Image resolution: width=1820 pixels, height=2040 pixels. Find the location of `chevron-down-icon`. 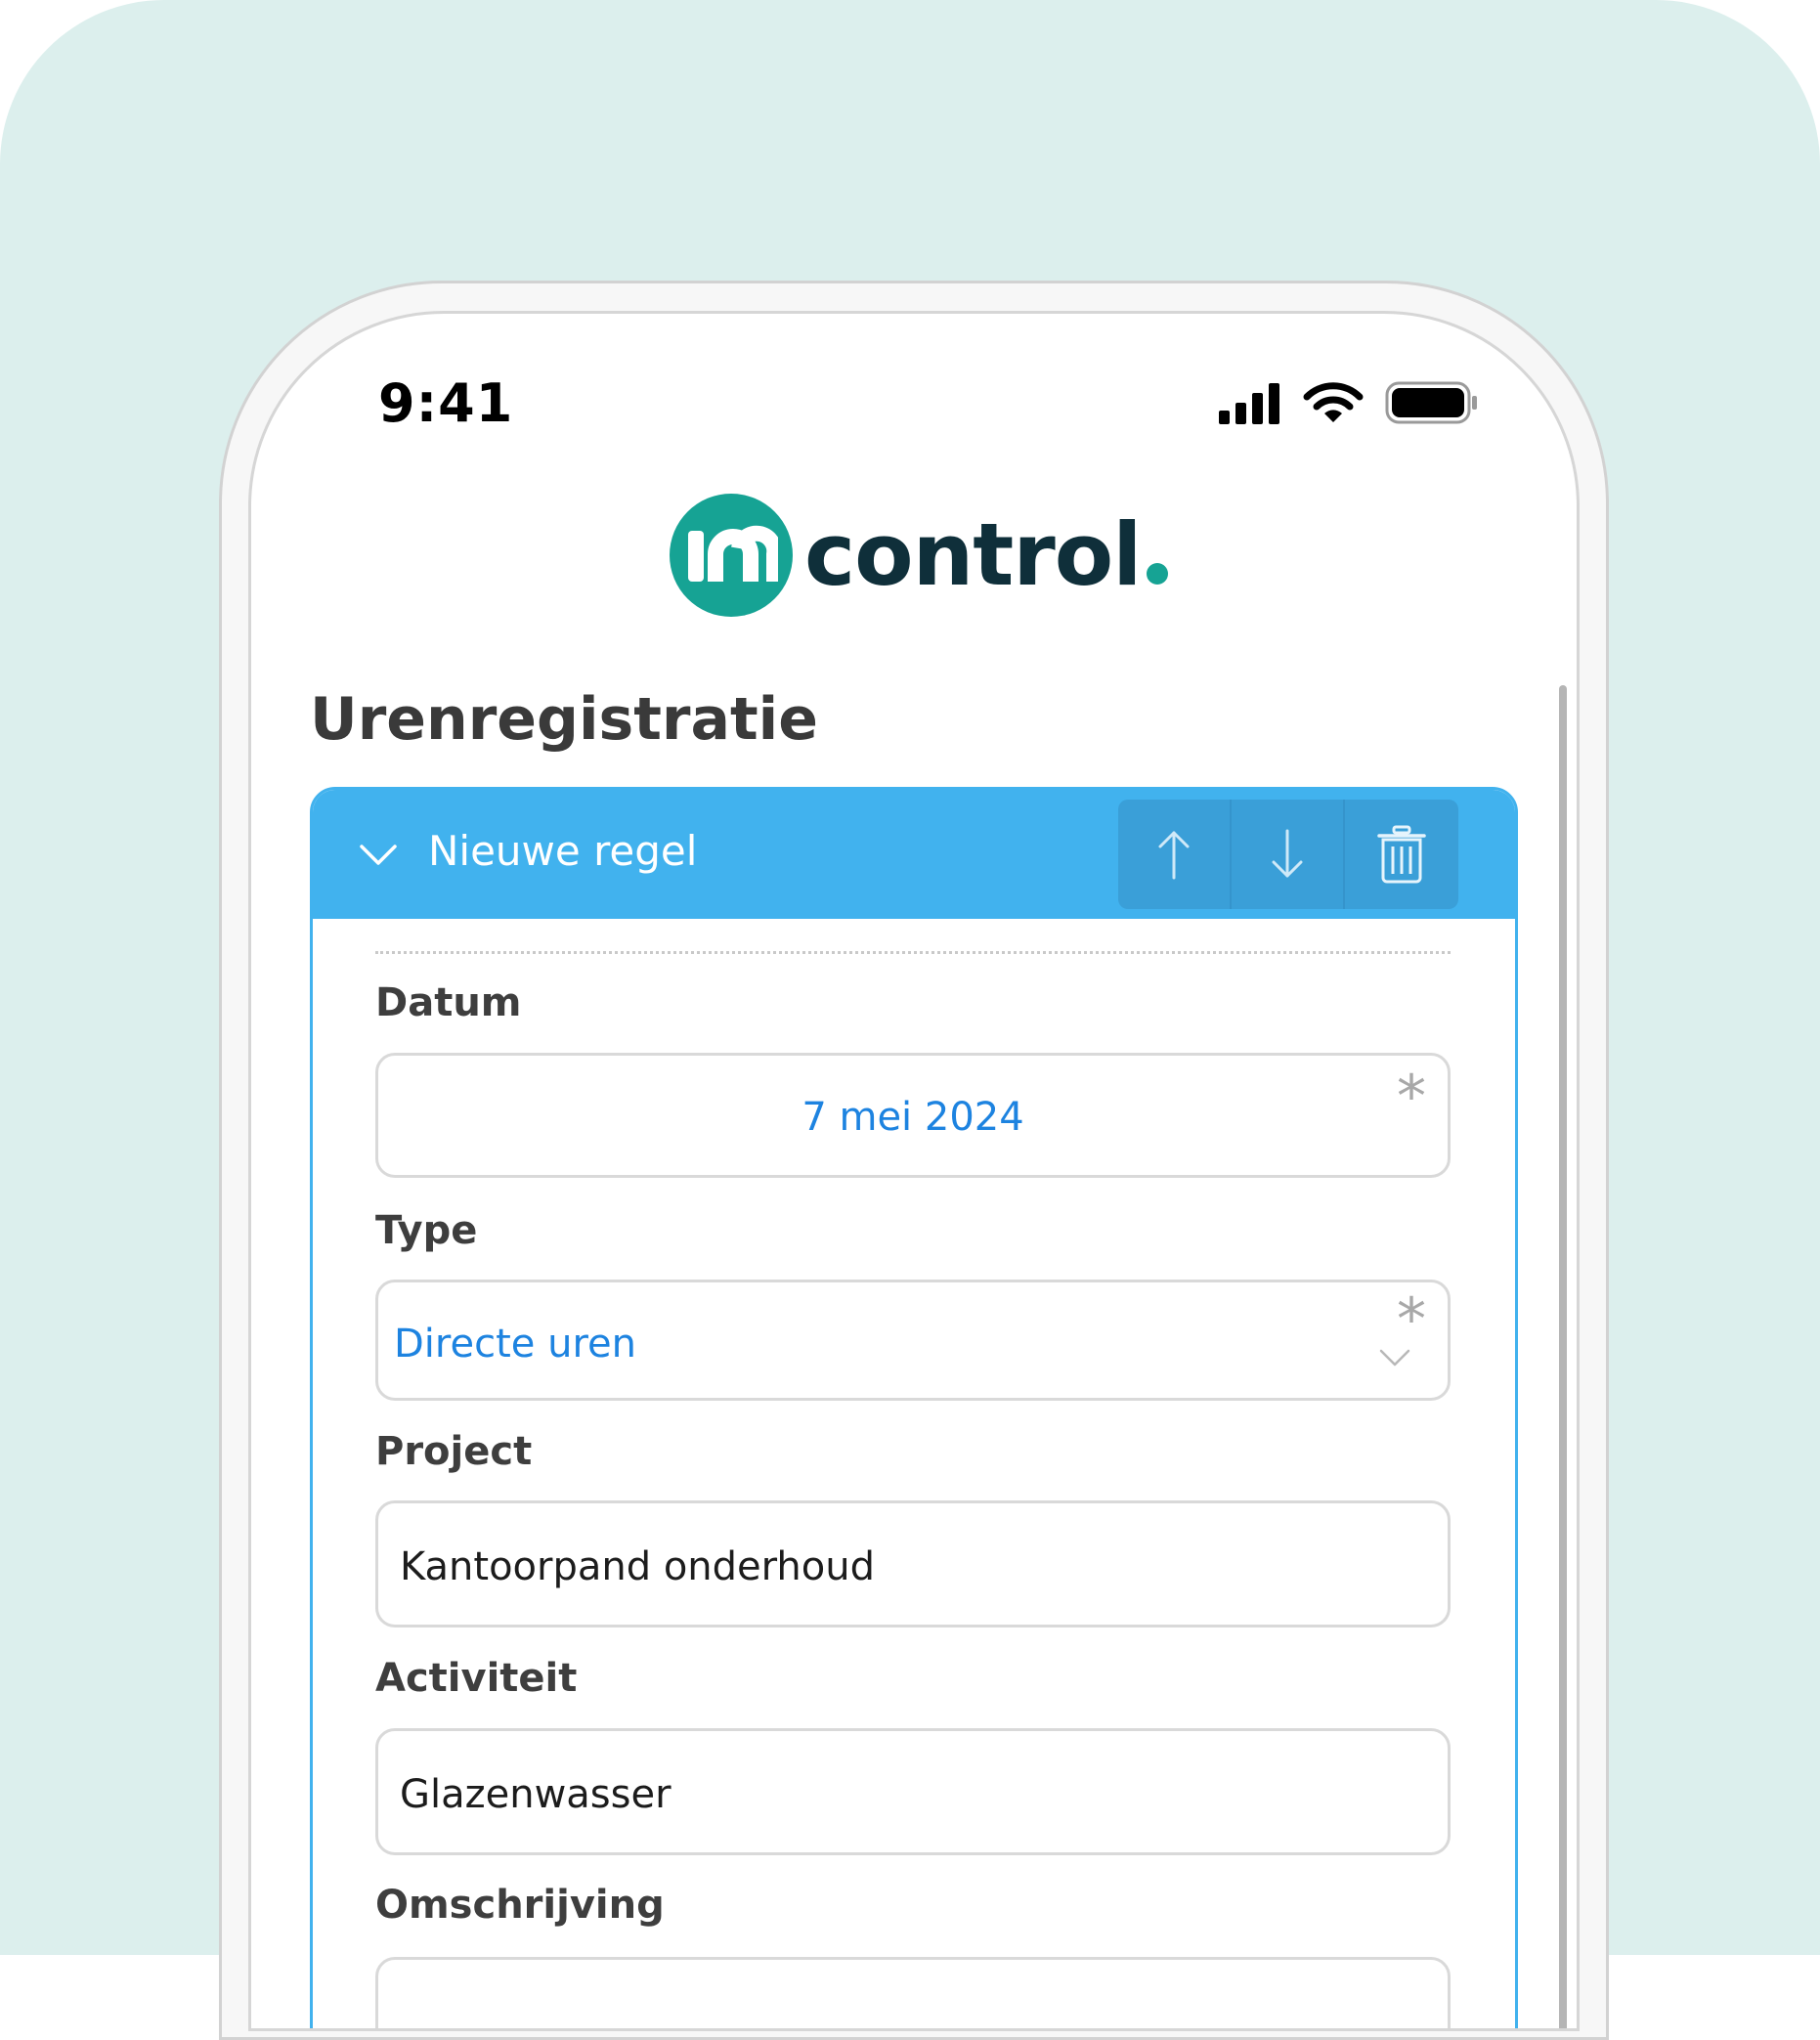

chevron-down-icon is located at coordinates (378, 855).